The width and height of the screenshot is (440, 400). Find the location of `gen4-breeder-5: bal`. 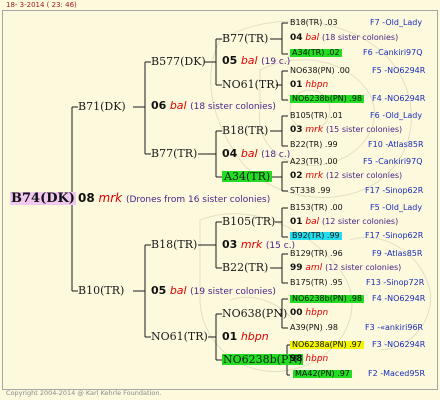

gen4-breeder-5: bal is located at coordinates (312, 222).